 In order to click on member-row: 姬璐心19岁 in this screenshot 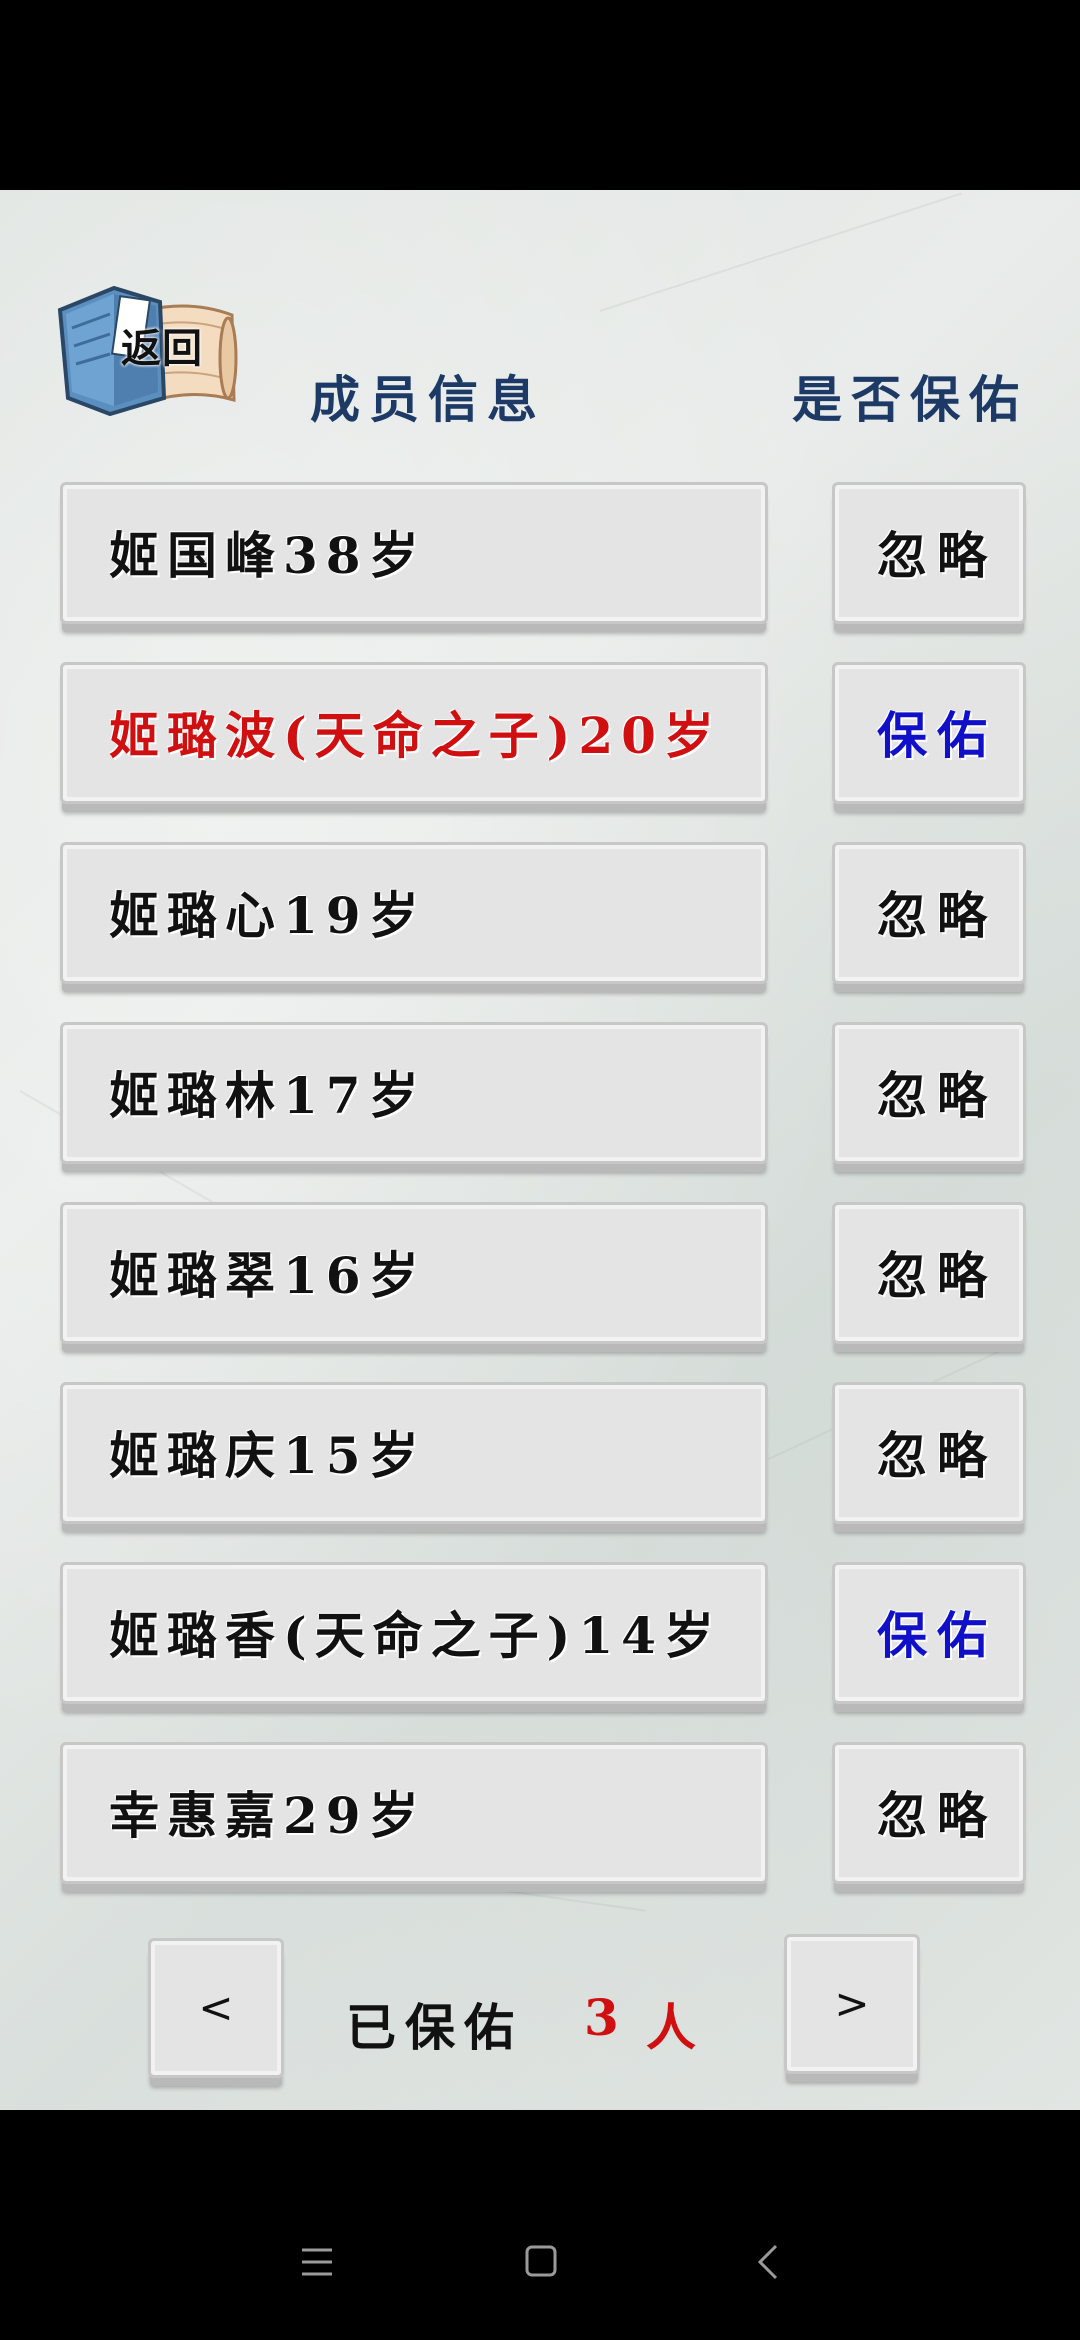, I will do `click(414, 913)`.